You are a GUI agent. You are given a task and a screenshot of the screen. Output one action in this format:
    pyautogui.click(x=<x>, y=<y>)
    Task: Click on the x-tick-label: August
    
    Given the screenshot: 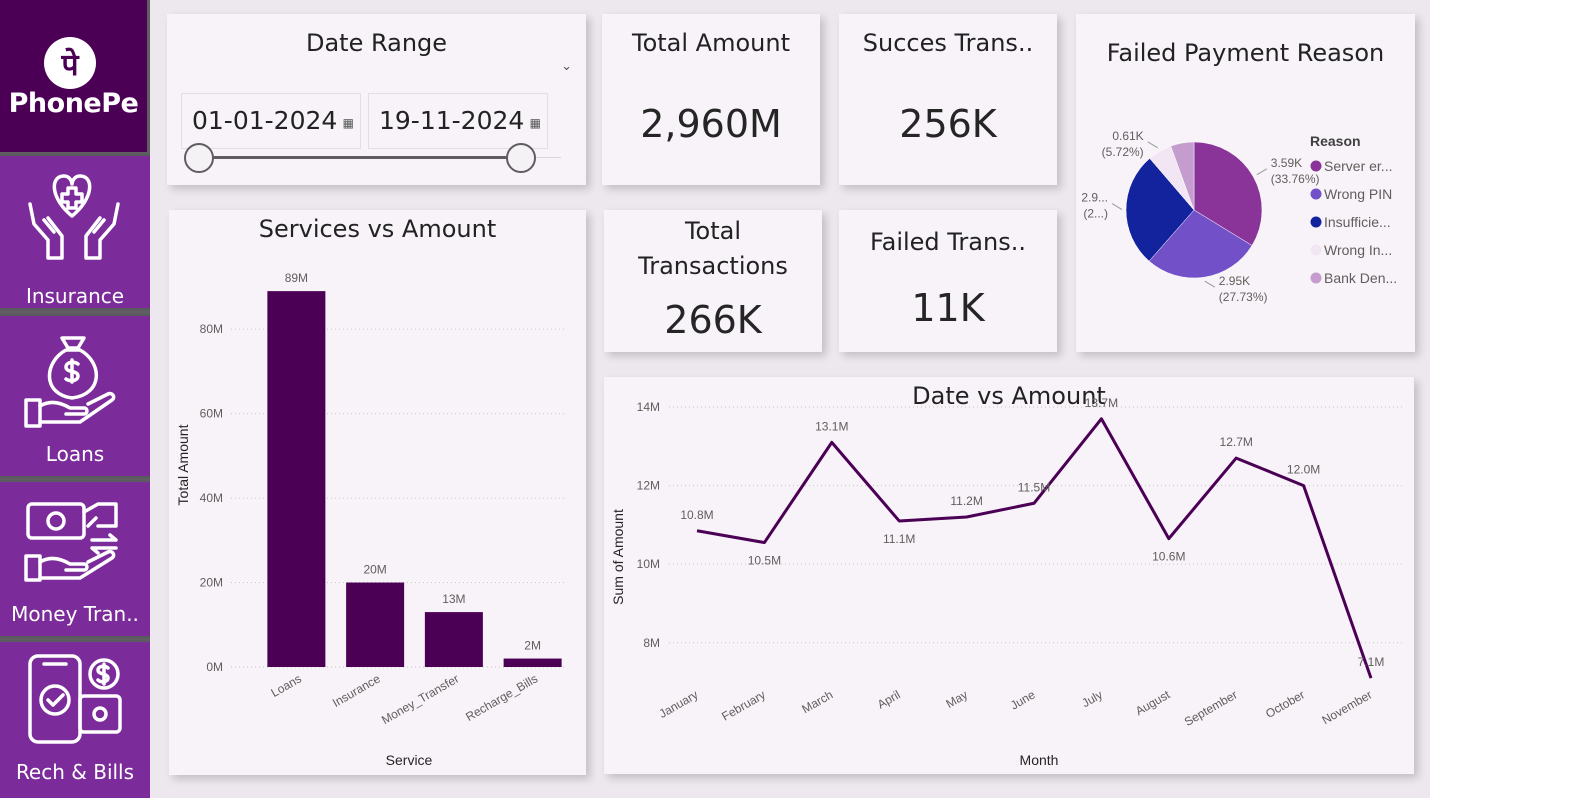 What is the action you would take?
    pyautogui.click(x=1153, y=702)
    